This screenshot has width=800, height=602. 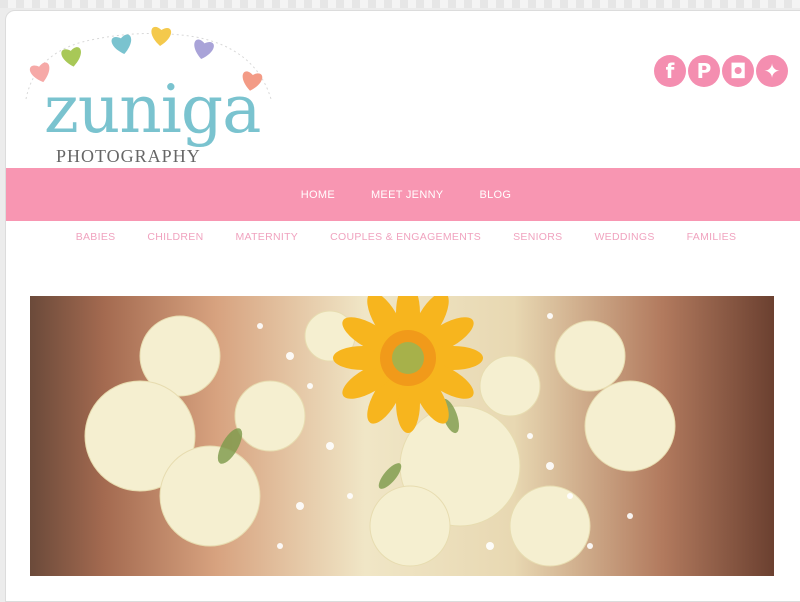 What do you see at coordinates (407, 195) in the screenshot?
I see `nav-meet-jenny: MEET JENNY` at bounding box center [407, 195].